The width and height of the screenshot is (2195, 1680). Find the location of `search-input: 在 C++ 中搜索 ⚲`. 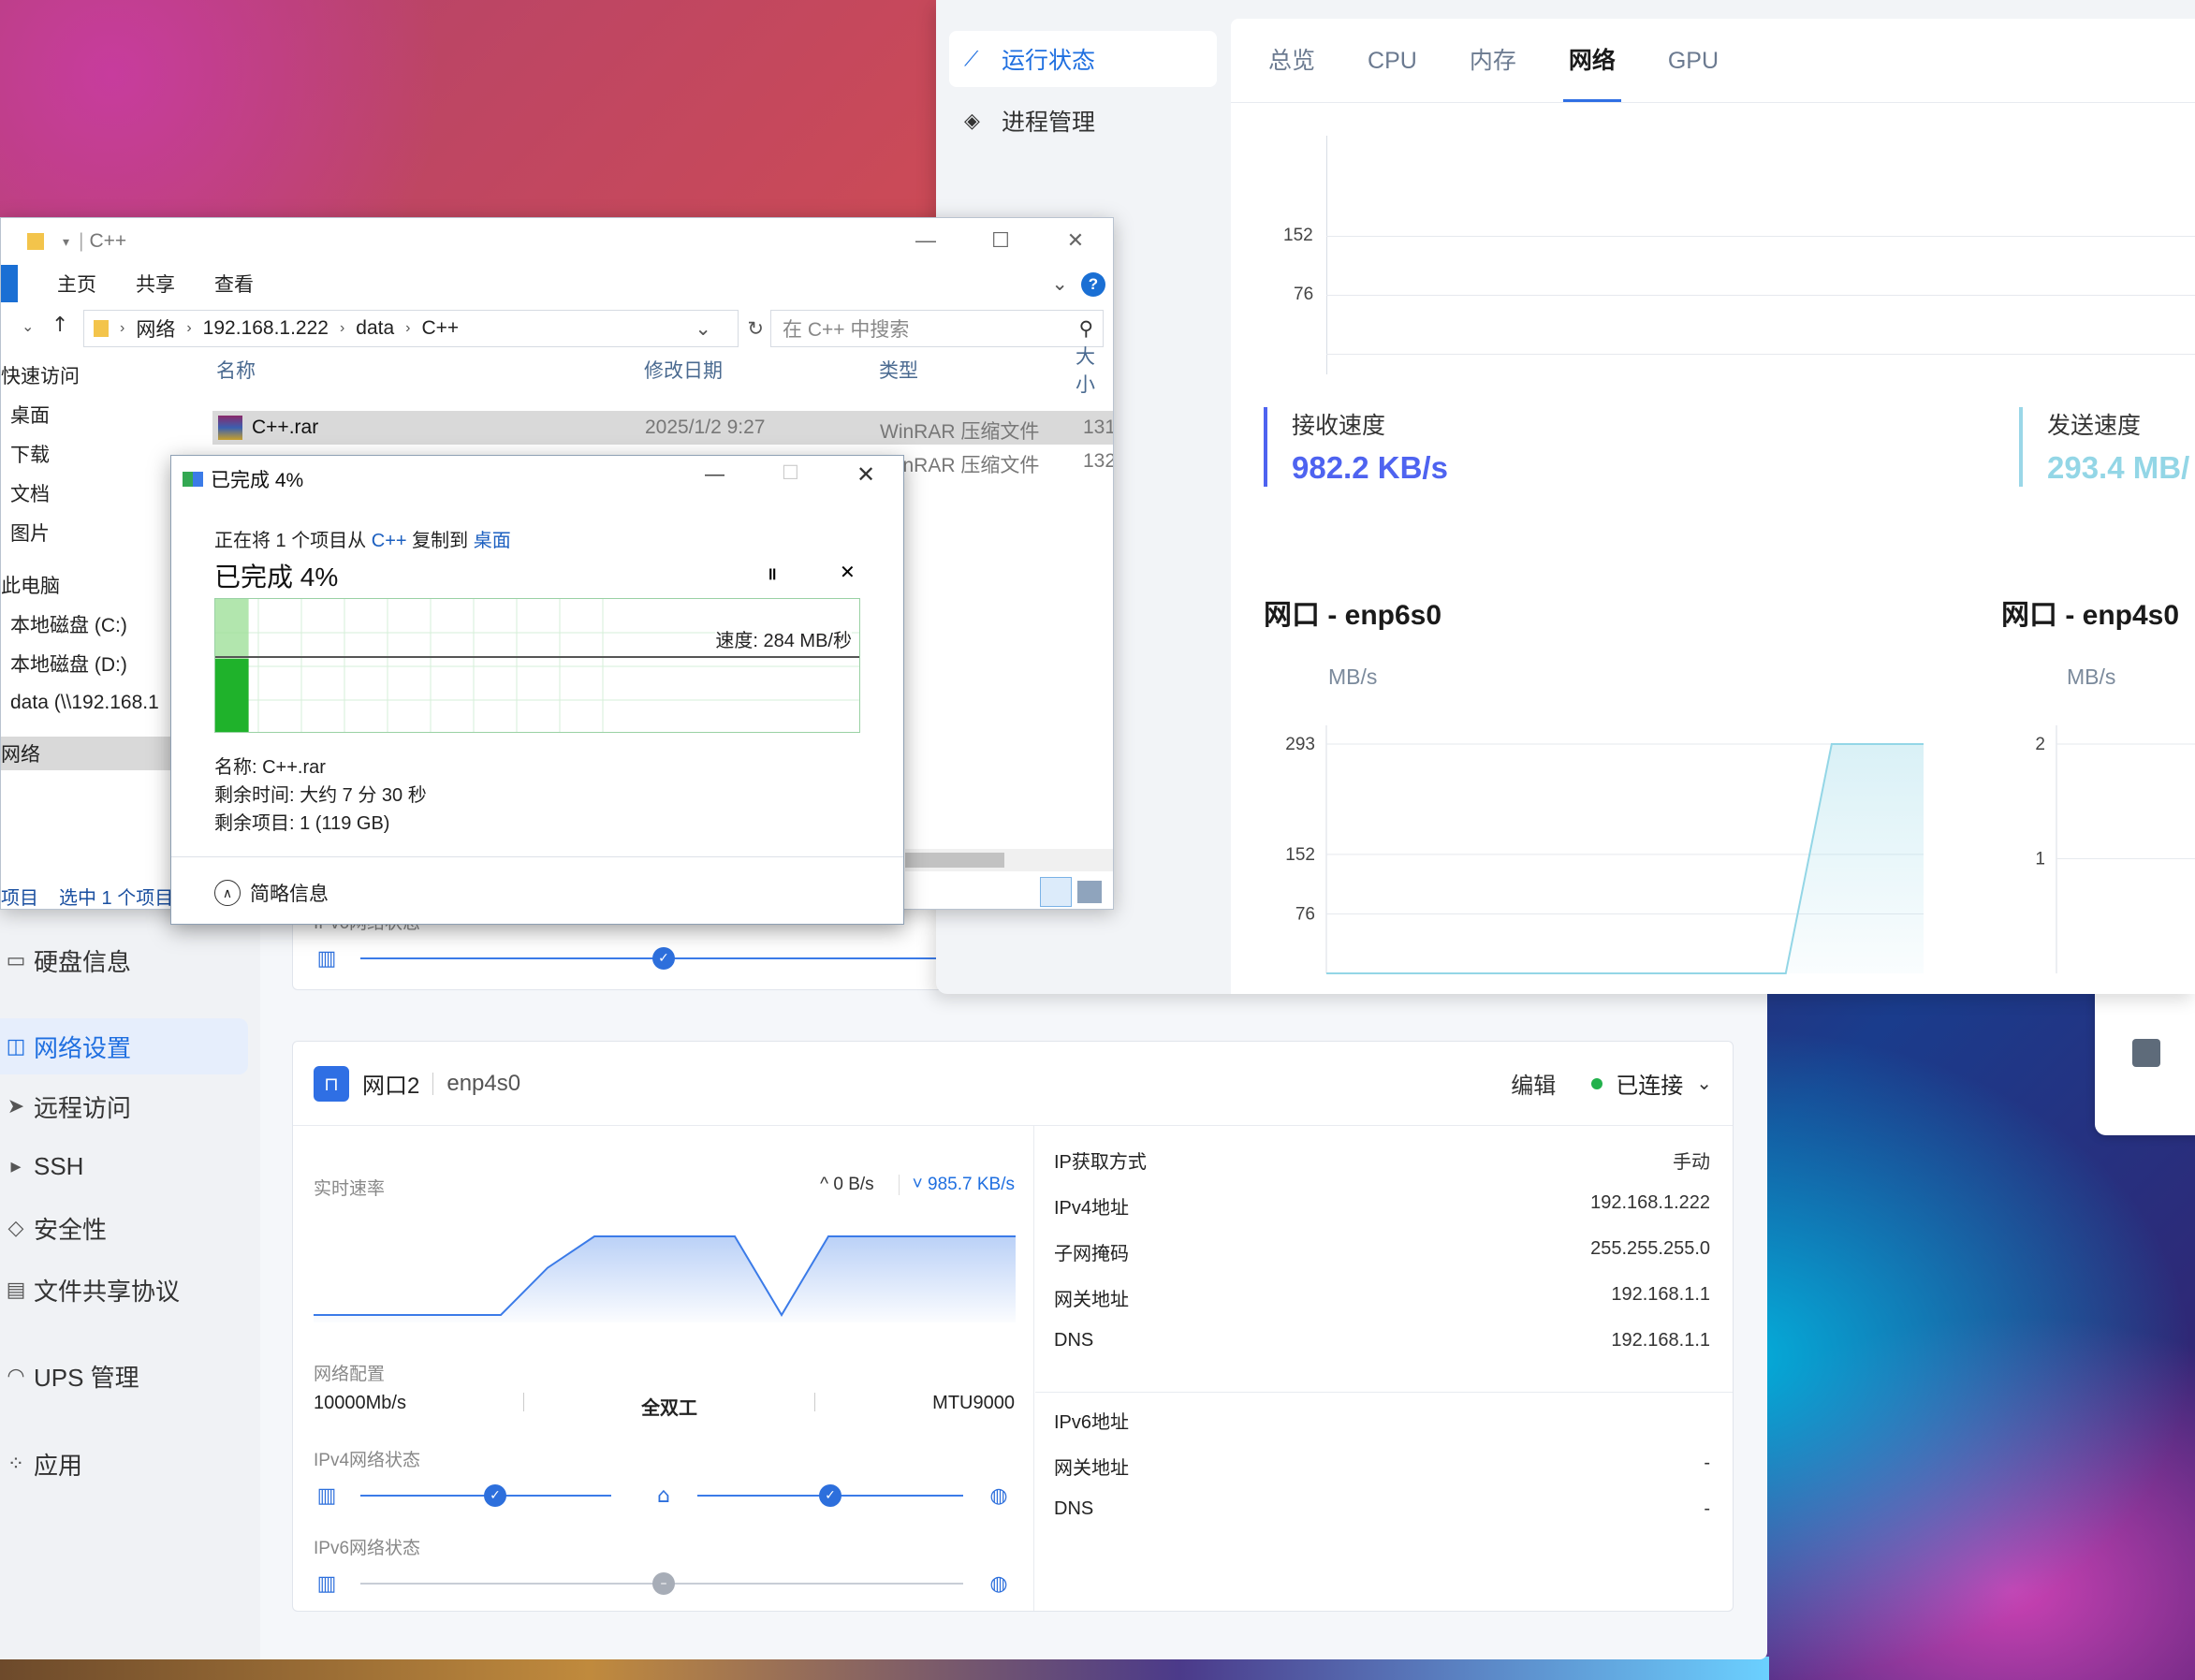

search-input: 在 C++ 中搜索 ⚲ is located at coordinates (937, 328).